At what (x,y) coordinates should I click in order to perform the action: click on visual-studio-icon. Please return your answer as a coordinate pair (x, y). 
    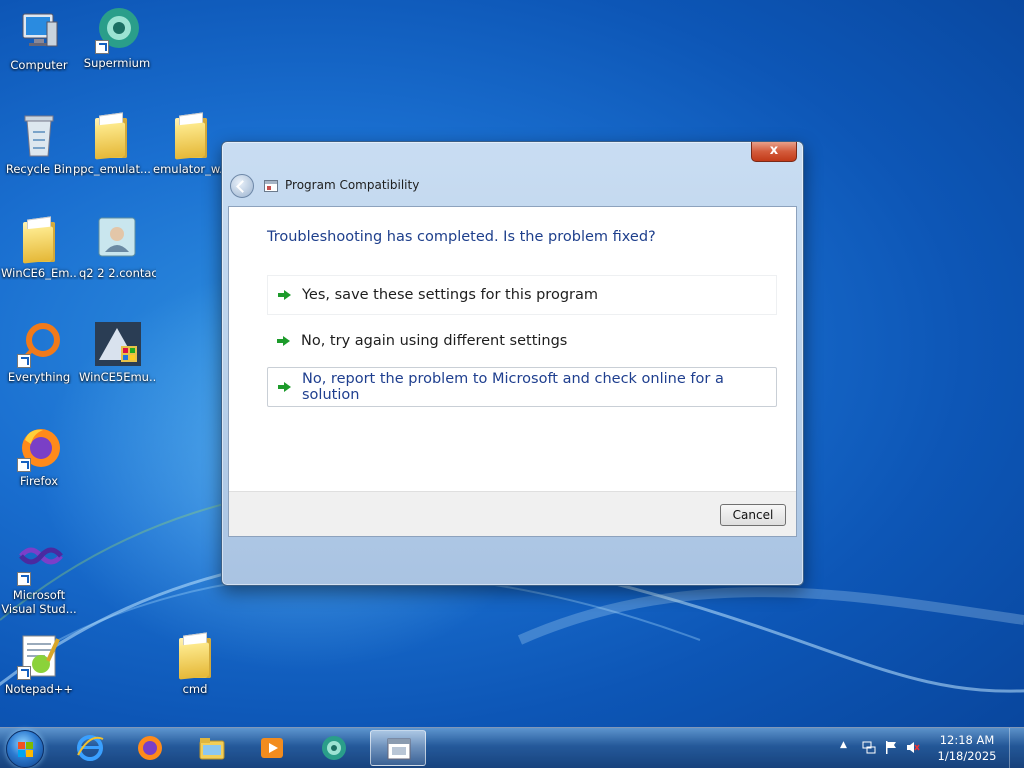
    Looking at the image, I should click on (39, 562).